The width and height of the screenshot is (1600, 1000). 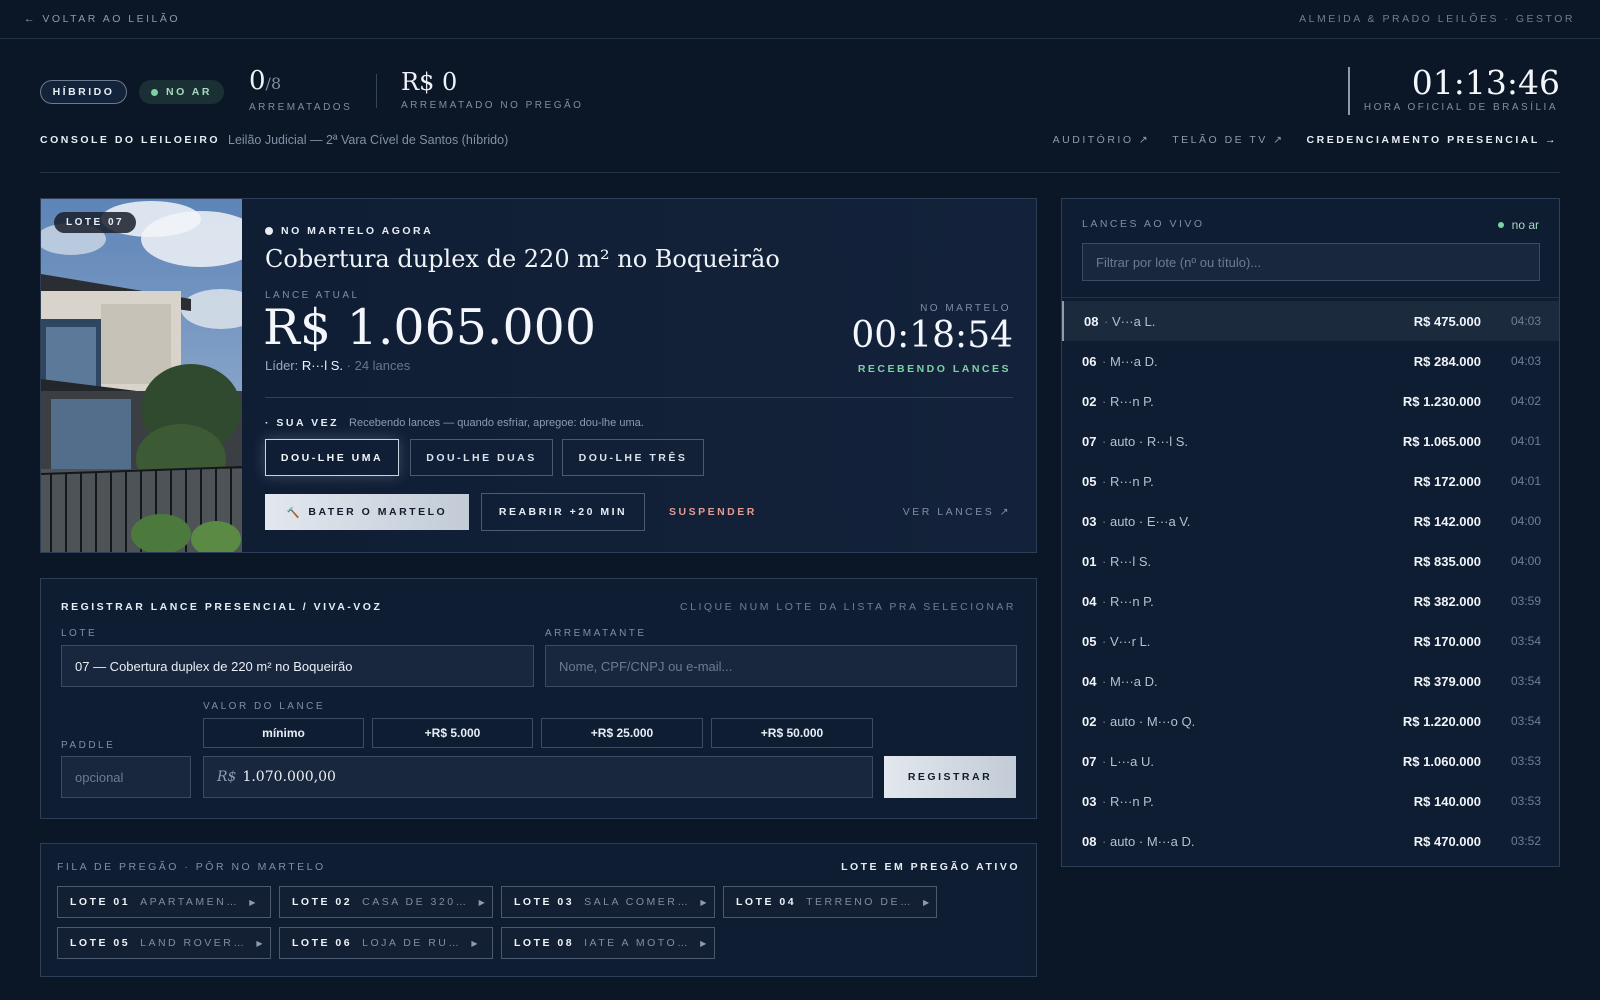 I want to click on nav-telao-link: TELÃO DE TV ↗, so click(x=1228, y=140).